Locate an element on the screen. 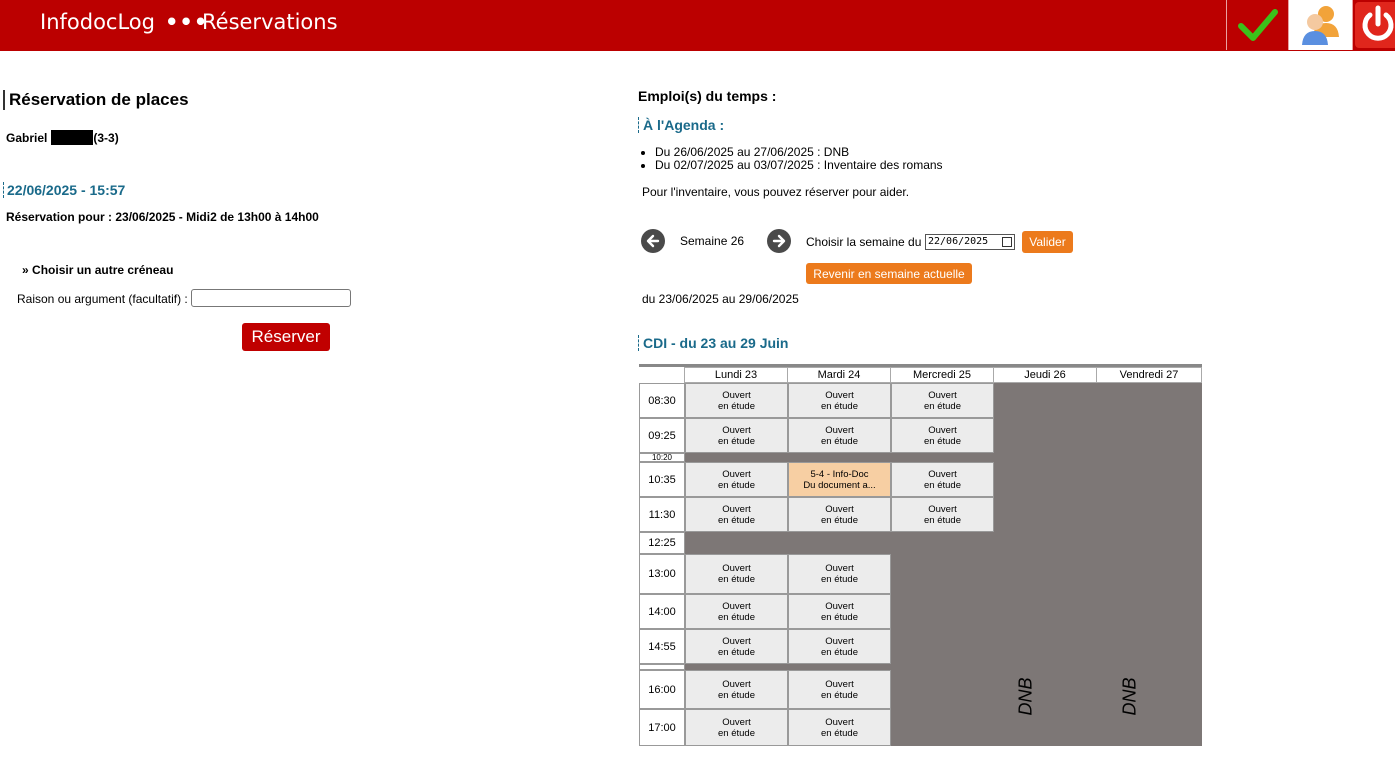 This screenshot has height=759, width=1395. reason-input is located at coordinates (271, 298).